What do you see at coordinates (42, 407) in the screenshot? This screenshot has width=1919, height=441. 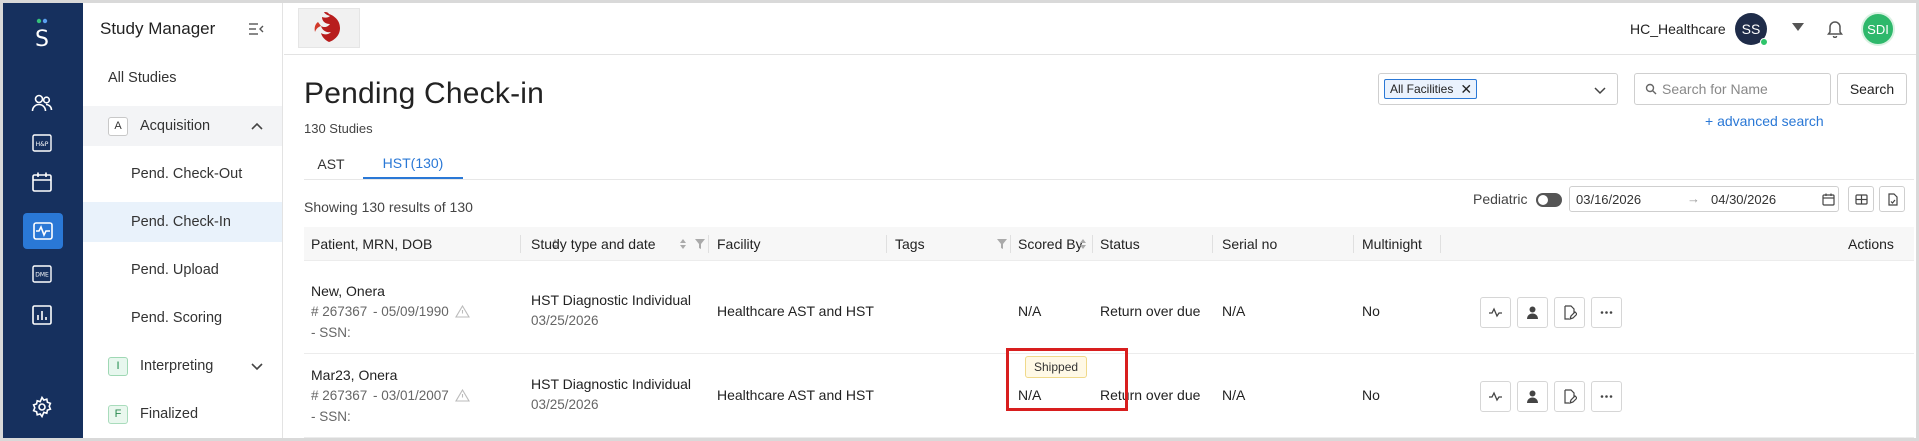 I see `settings-icon` at bounding box center [42, 407].